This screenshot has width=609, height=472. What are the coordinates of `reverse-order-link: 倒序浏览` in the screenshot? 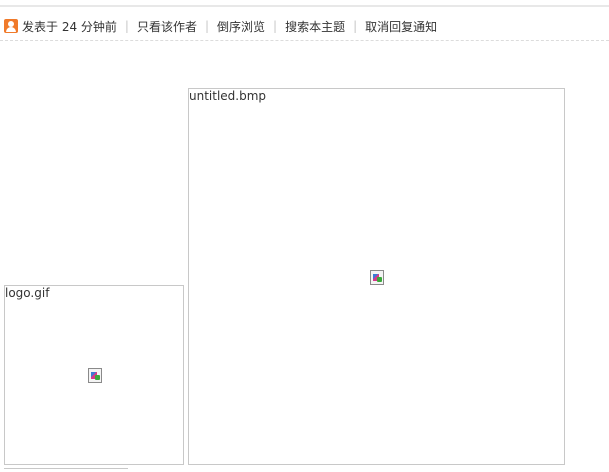 It's located at (241, 26).